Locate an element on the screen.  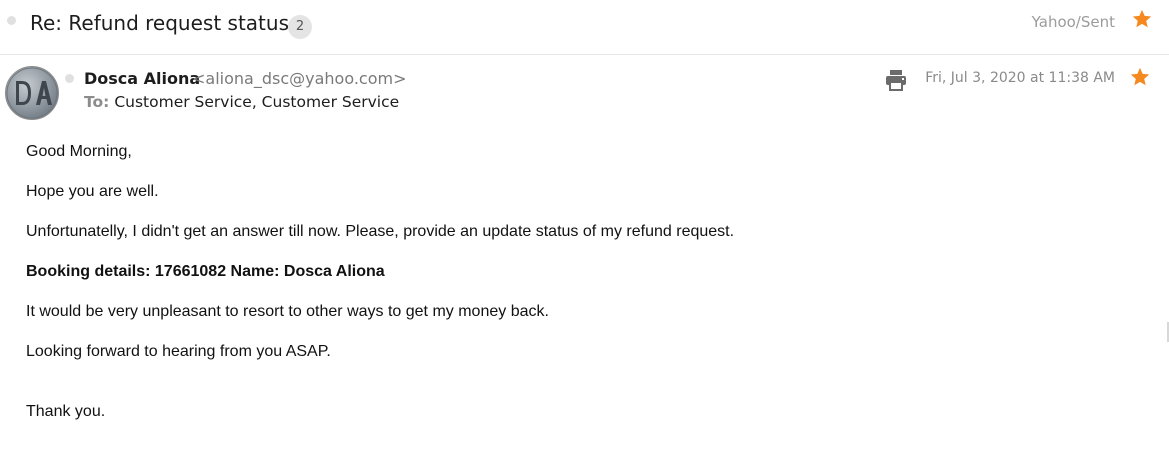
print-icon is located at coordinates (896, 80).